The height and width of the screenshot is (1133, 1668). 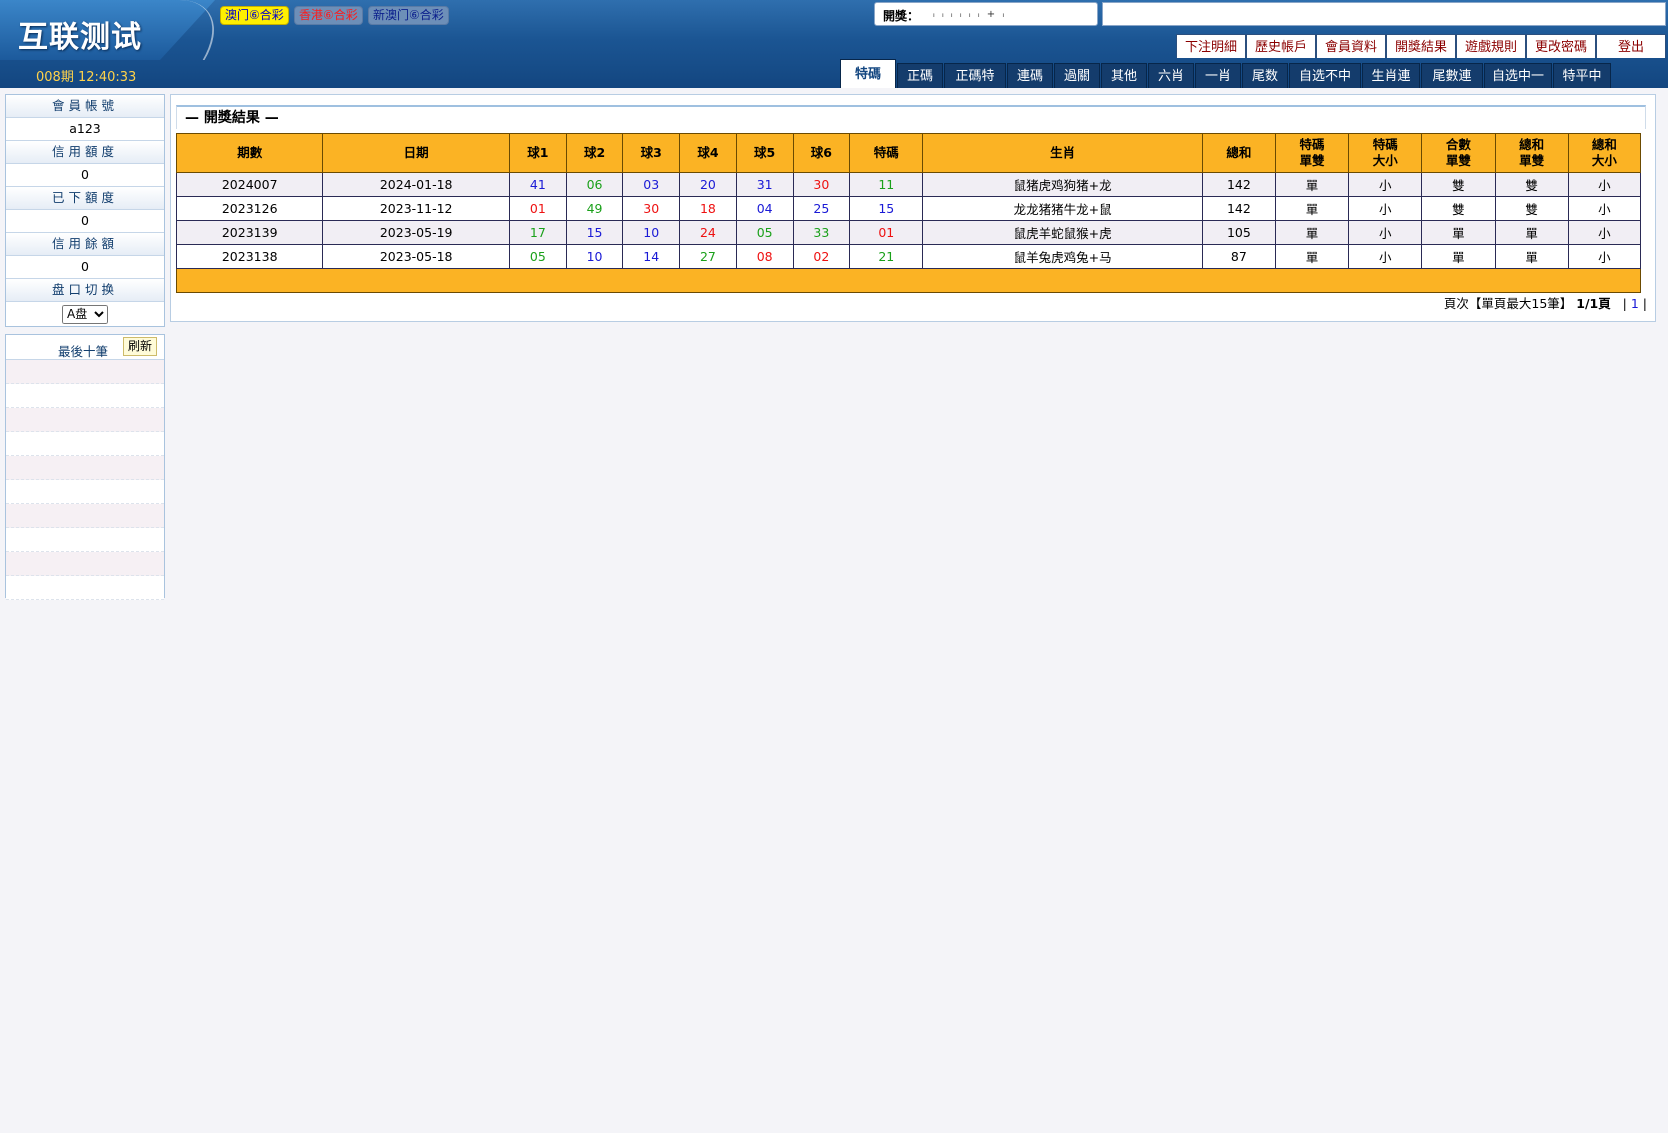 I want to click on cell-zodiac: 鼠羊兔虎鸡兔+马, so click(x=1062, y=256).